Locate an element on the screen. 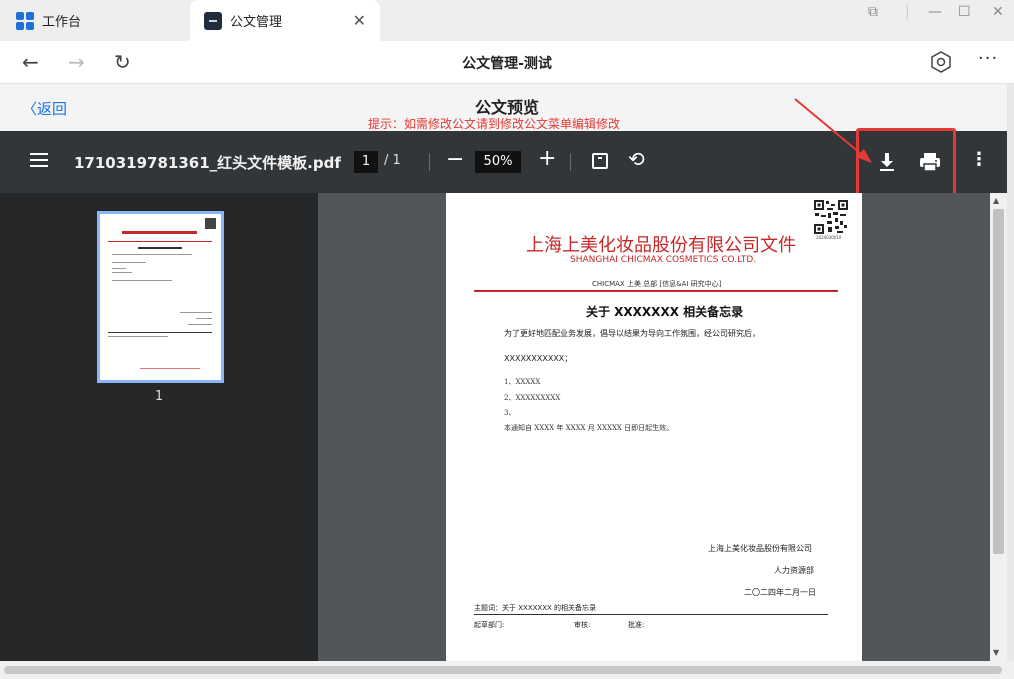 This screenshot has width=1014, height=679. page-right-edge is located at coordinates (1010, 372).